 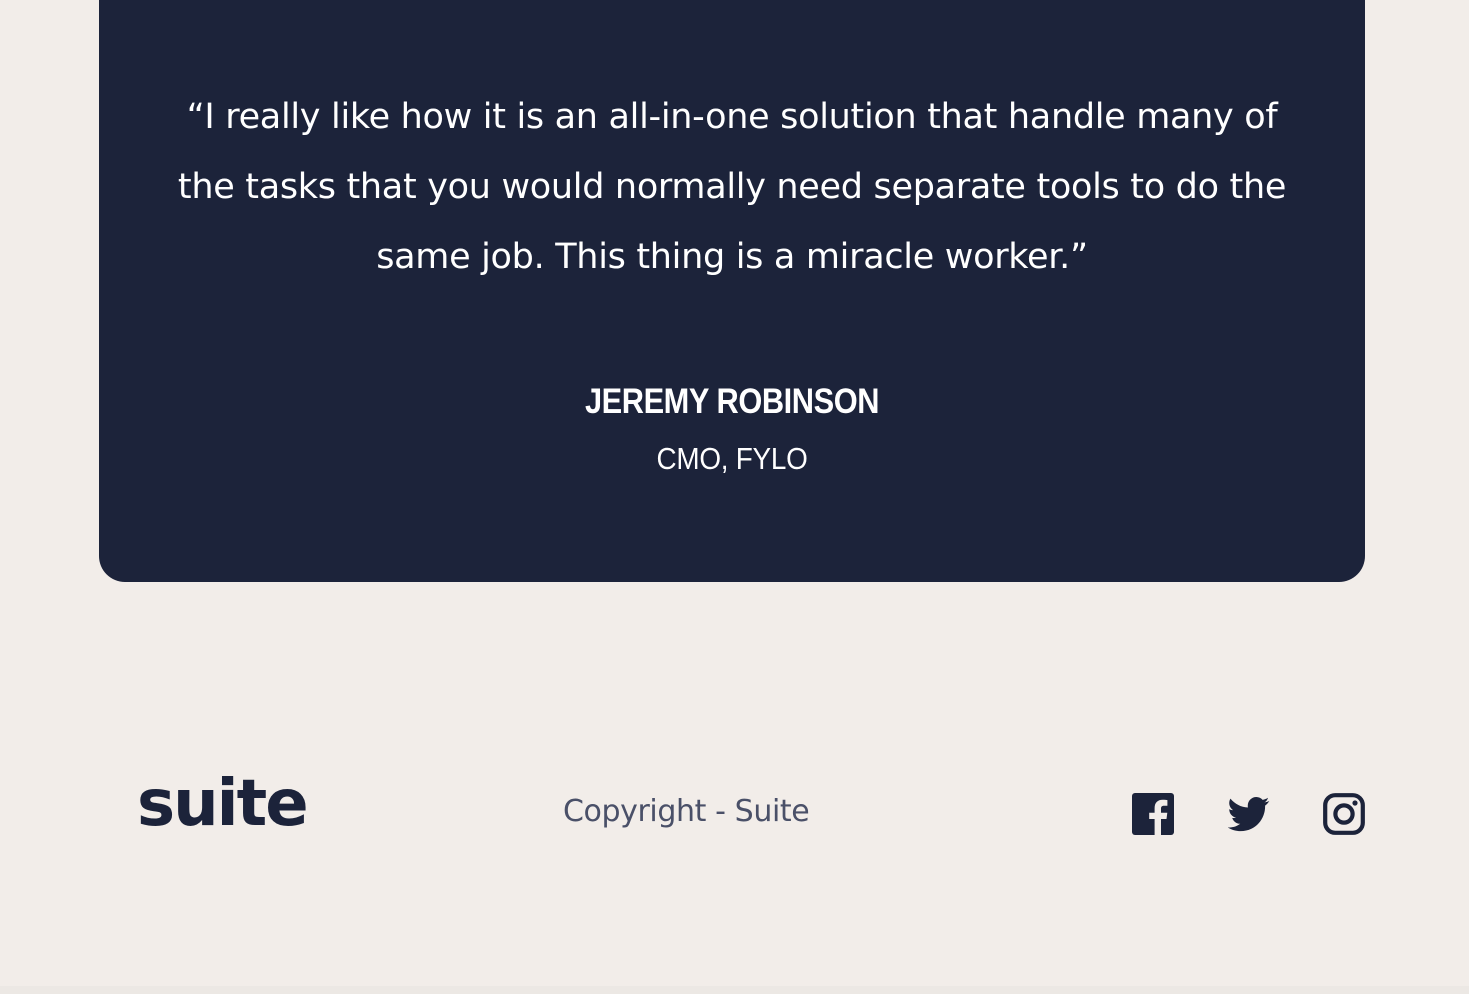 What do you see at coordinates (732, 458) in the screenshot?
I see `testimonial-author-role: CMO, FYLO` at bounding box center [732, 458].